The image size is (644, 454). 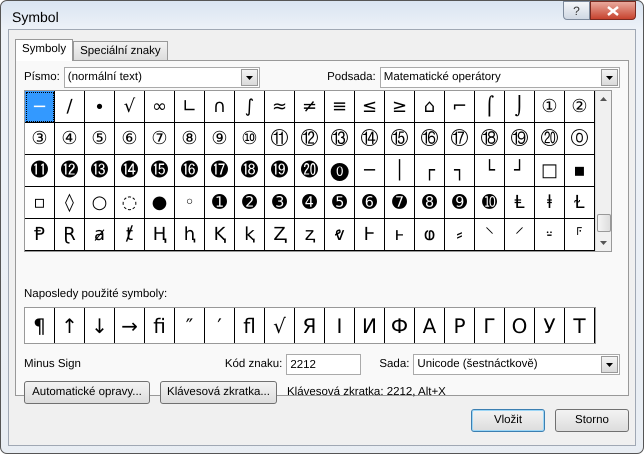 I want to click on symbol-cell: ⱪ, so click(x=250, y=235).